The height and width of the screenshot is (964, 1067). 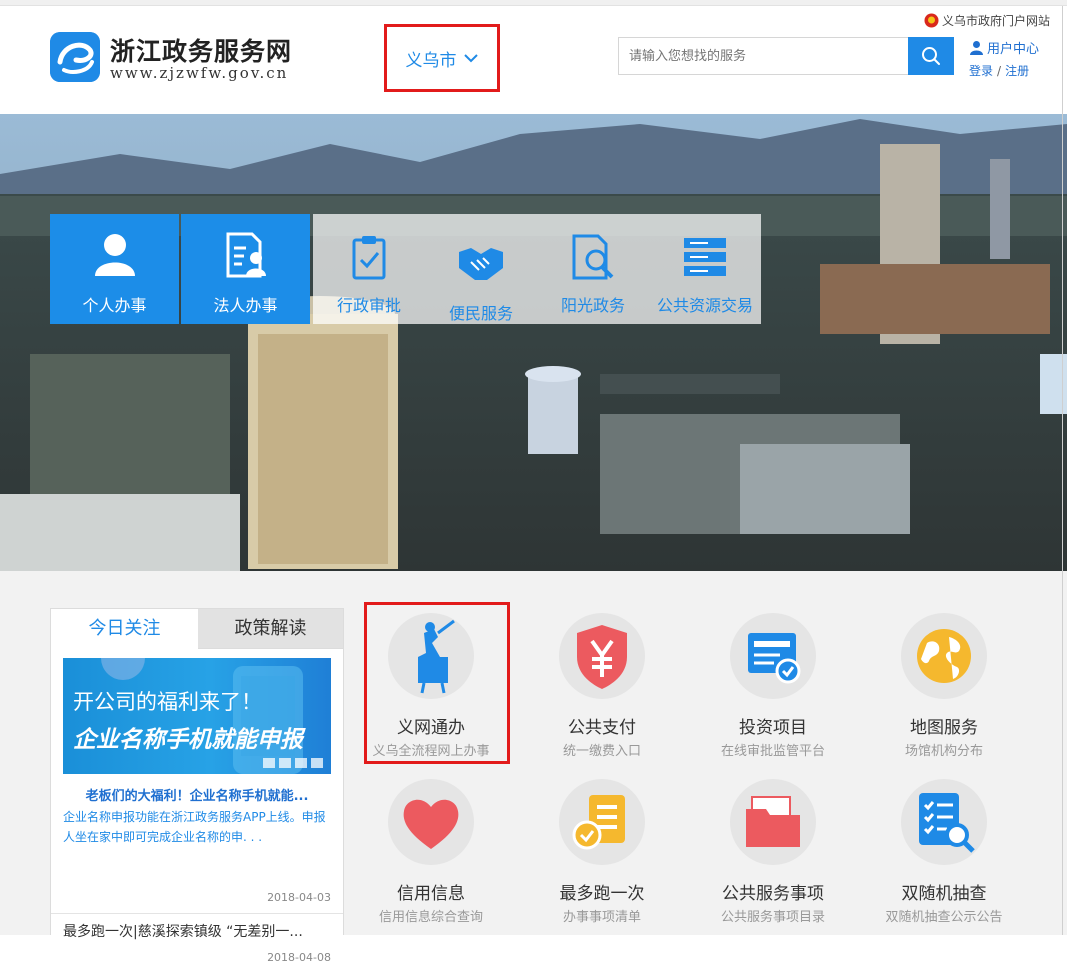 What do you see at coordinates (431, 894) in the screenshot?
I see `service-name: 信用信息` at bounding box center [431, 894].